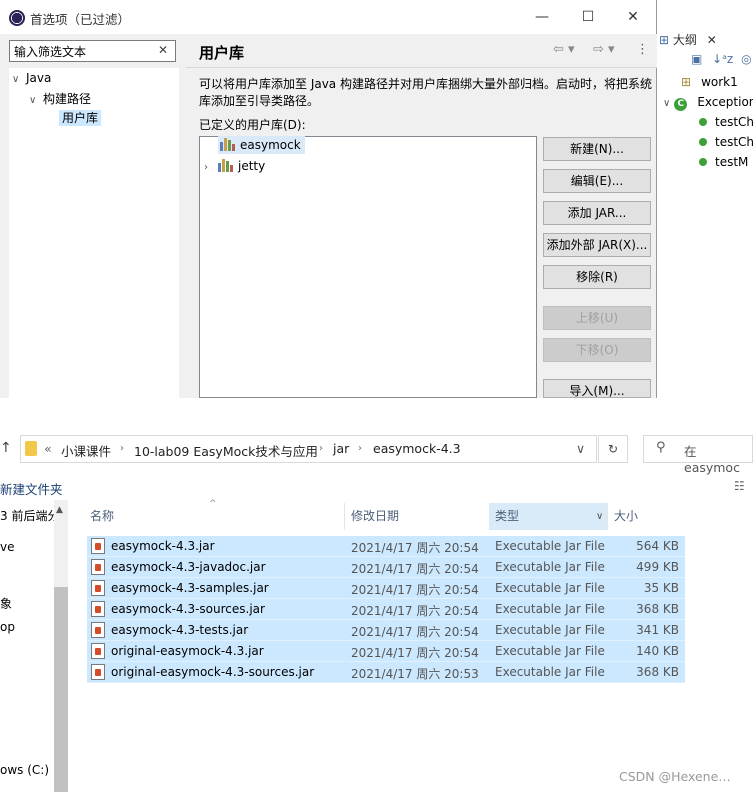 Image resolution: width=753 pixels, height=792 pixels. Describe the element at coordinates (723, 162) in the screenshot. I see `outline-item-method: testM` at that location.